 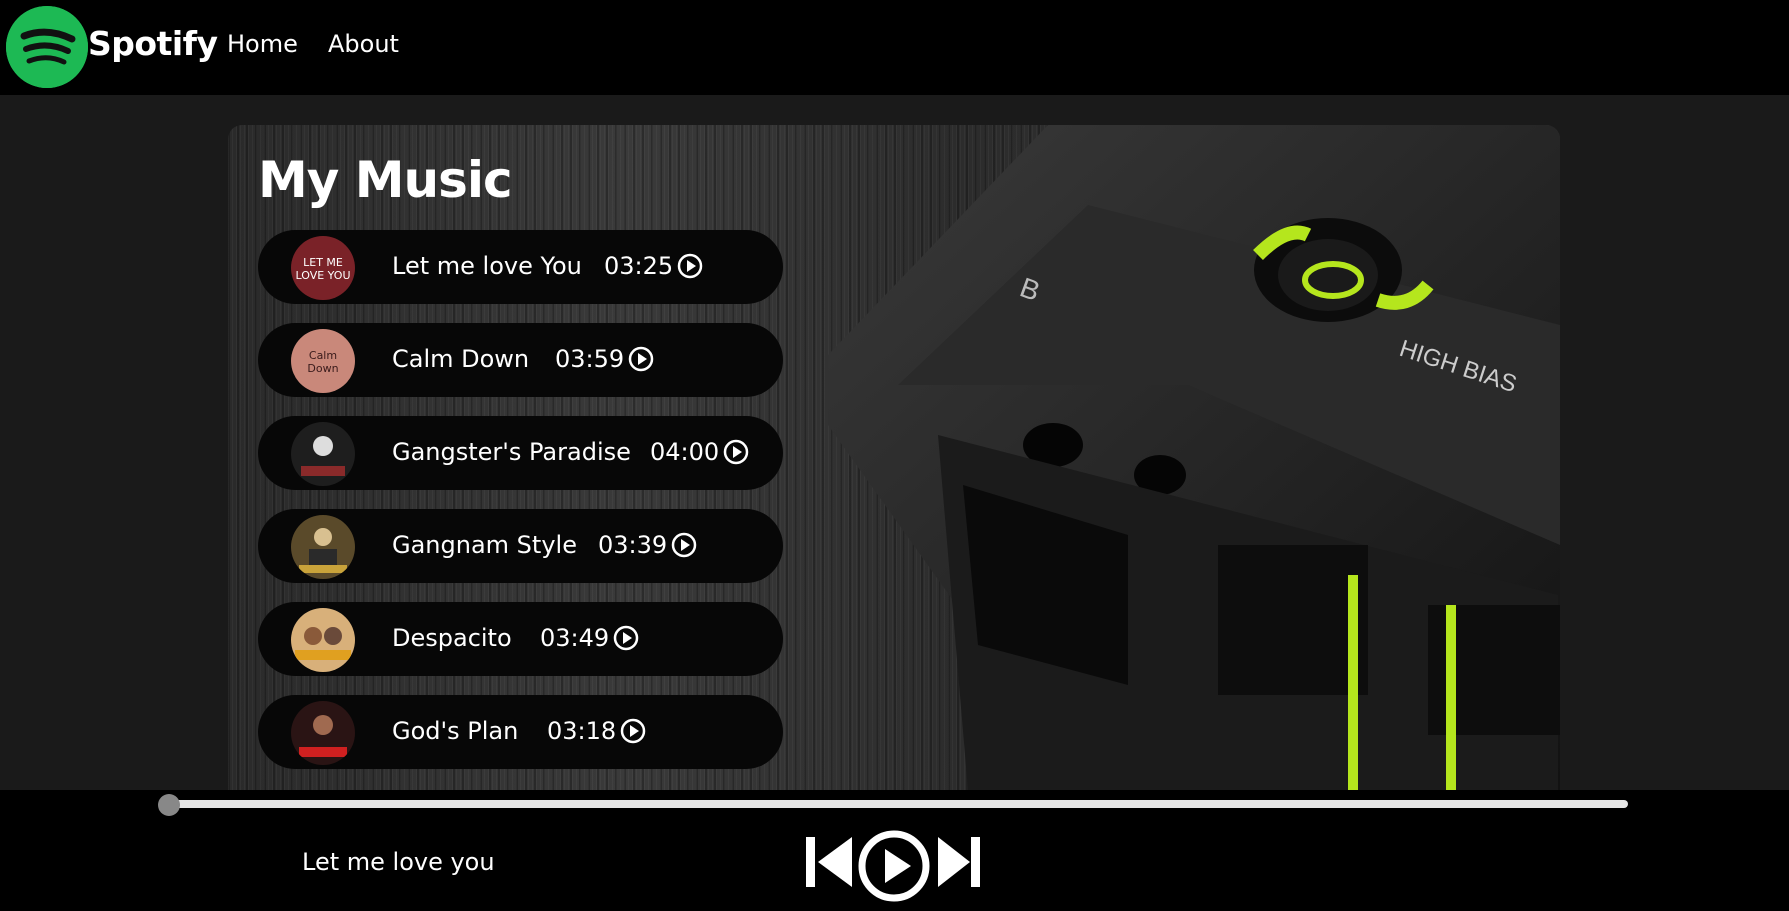 I want to click on song-title: Gangster's Paradise, so click(x=511, y=452).